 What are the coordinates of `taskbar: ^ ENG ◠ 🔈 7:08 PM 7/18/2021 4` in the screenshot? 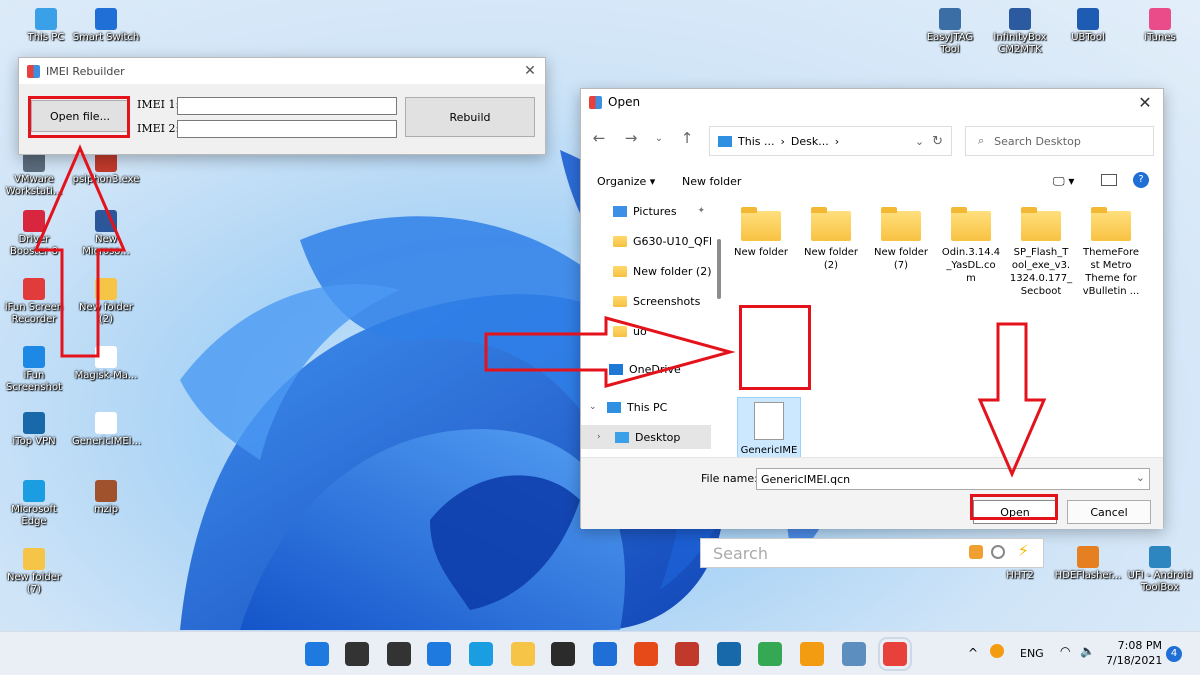 It's located at (600, 653).